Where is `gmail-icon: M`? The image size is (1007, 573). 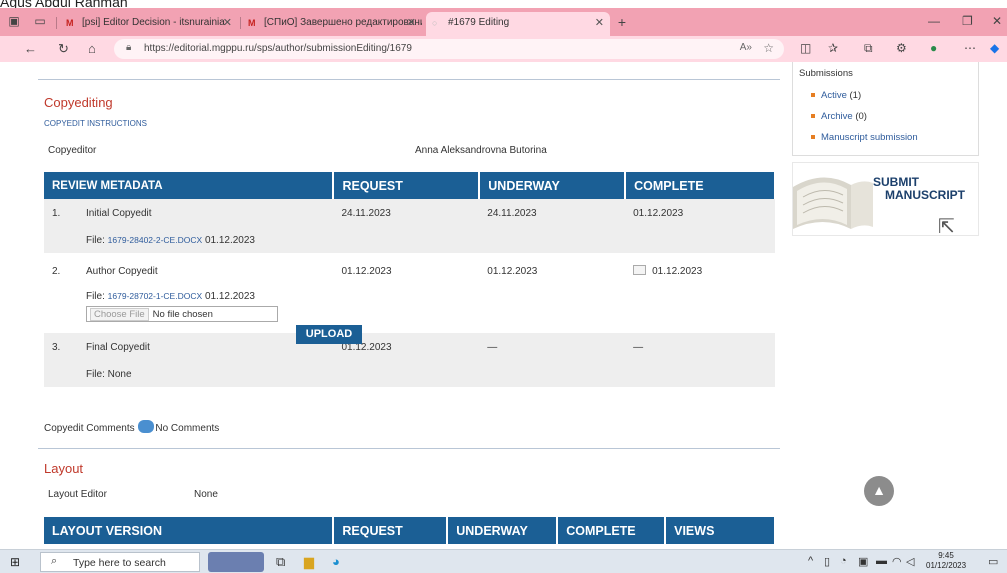 gmail-icon: M is located at coordinates (70, 23).